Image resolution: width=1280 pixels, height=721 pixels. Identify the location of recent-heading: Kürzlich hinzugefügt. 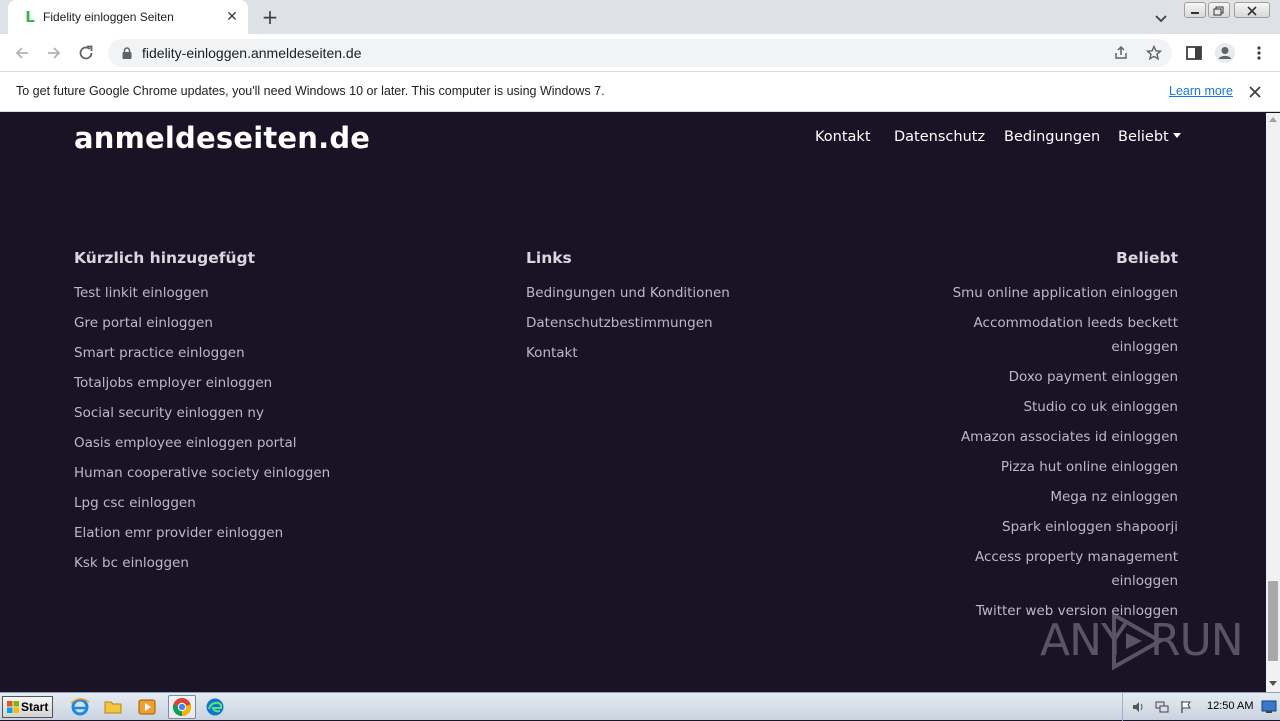
(165, 258).